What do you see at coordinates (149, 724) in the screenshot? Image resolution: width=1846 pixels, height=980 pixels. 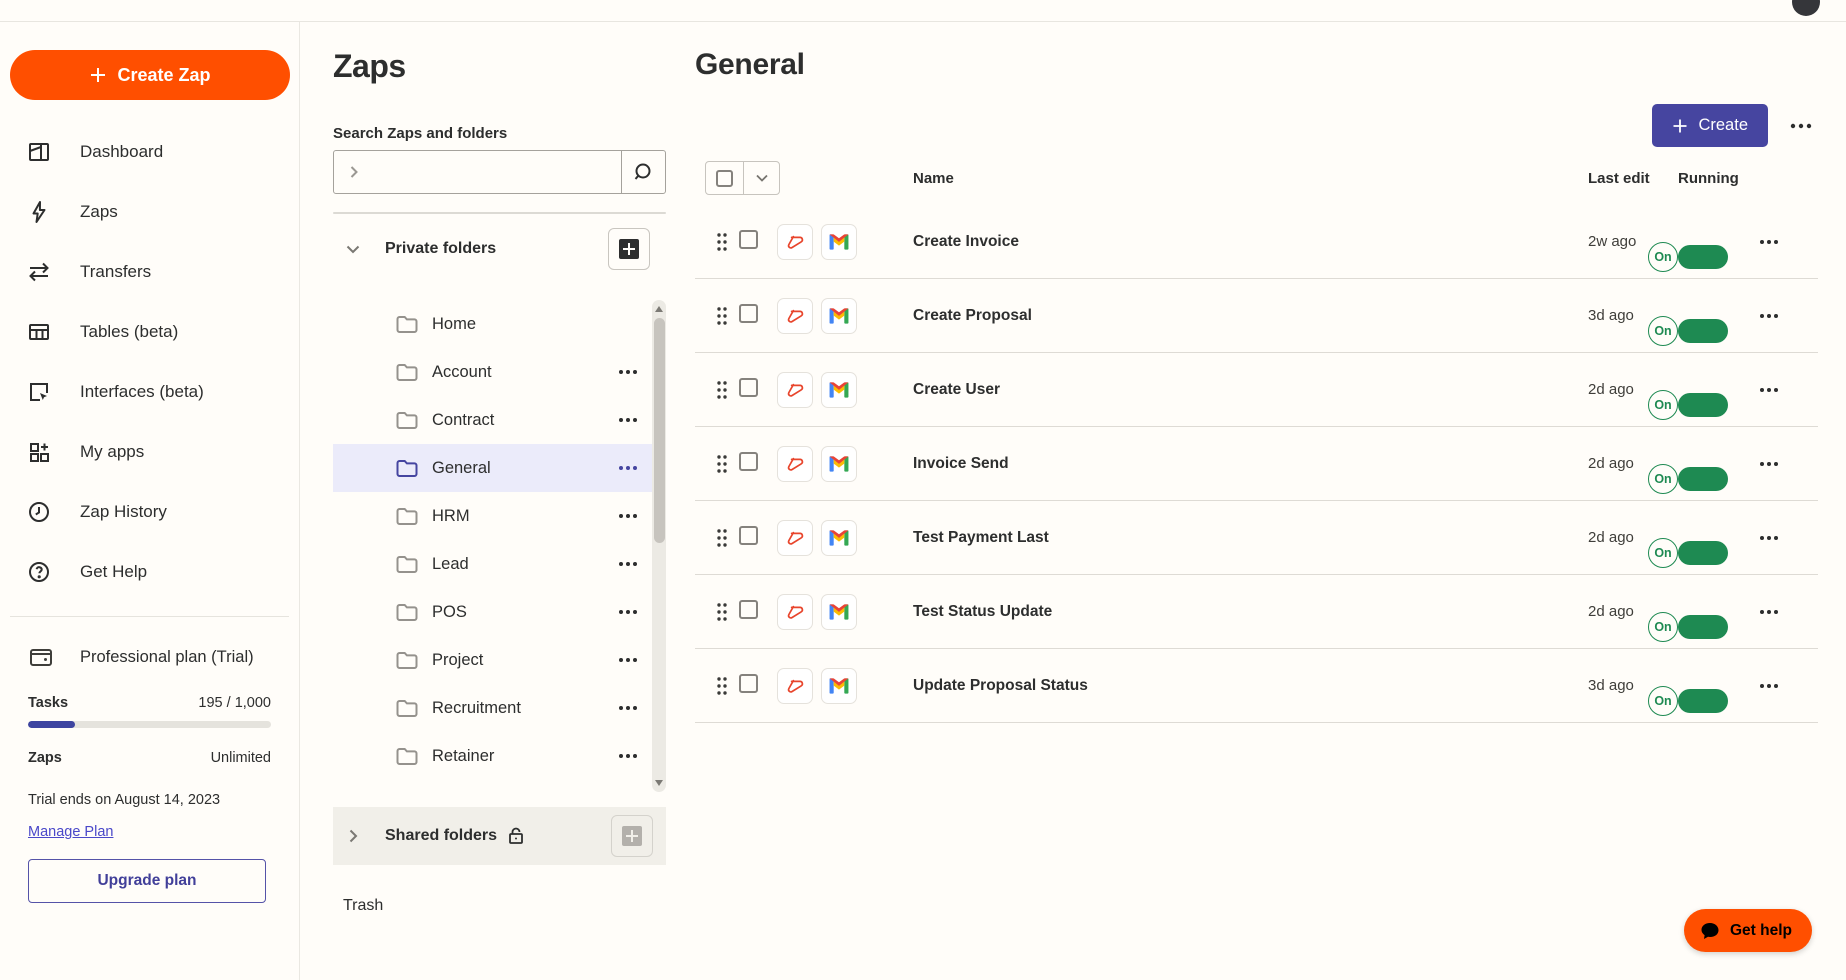 I see `tasks-progress-bar` at bounding box center [149, 724].